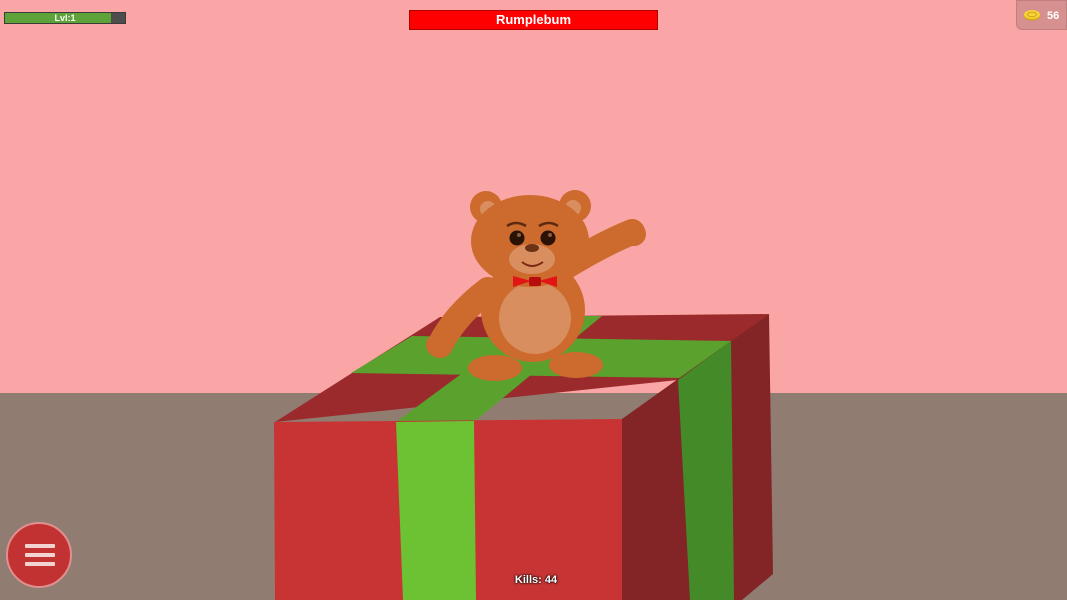  I want to click on bear-left-paw, so click(438, 345).